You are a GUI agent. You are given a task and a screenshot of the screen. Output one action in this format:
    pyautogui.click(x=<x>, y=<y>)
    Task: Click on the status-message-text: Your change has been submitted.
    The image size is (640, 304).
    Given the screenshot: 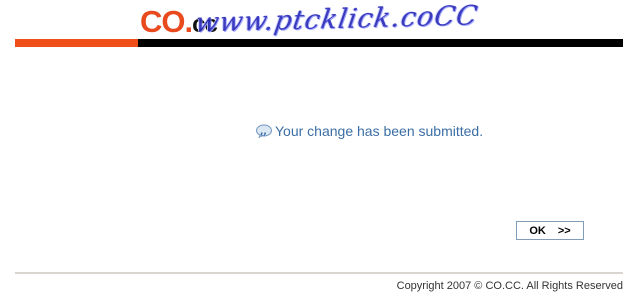 What is the action you would take?
    pyautogui.click(x=379, y=131)
    